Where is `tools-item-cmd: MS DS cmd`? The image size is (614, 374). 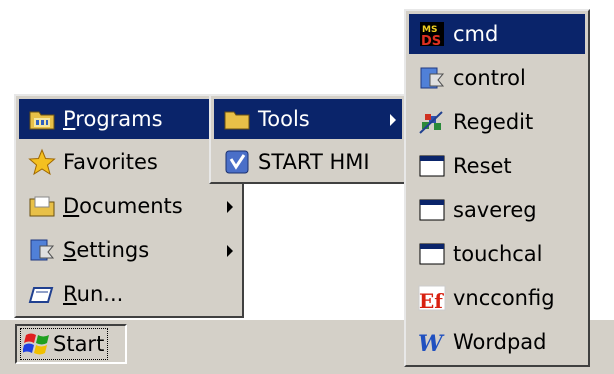
tools-item-cmd: MS DS cmd is located at coordinates (497, 34).